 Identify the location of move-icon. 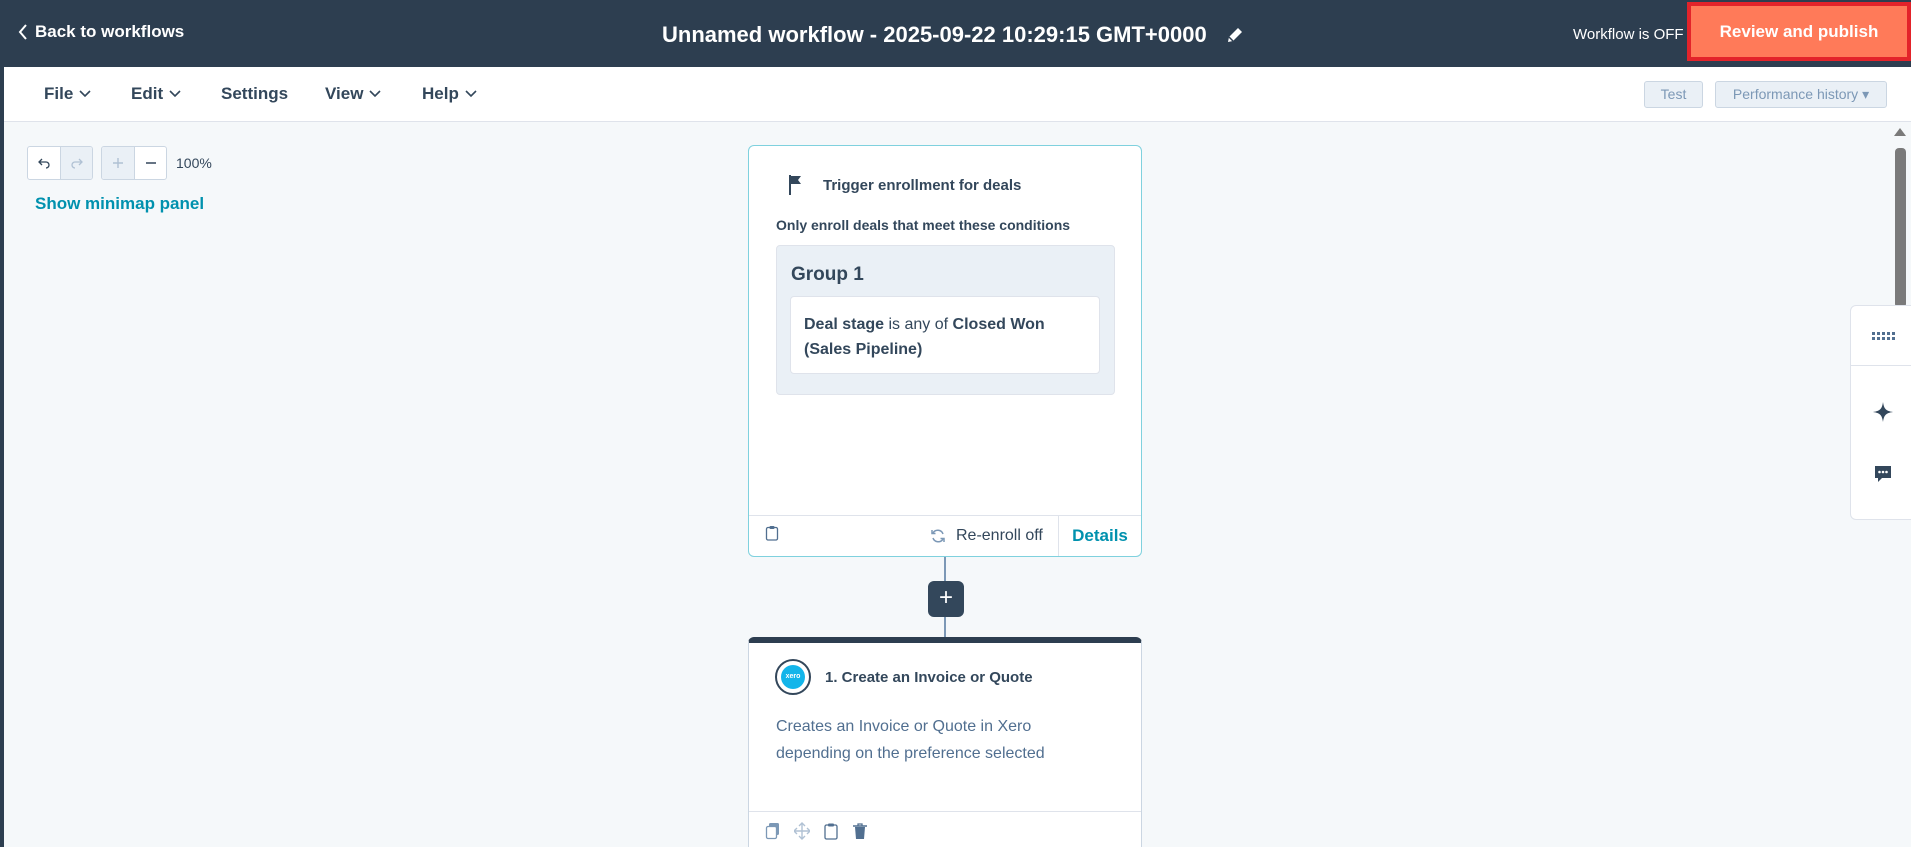
(802, 831).